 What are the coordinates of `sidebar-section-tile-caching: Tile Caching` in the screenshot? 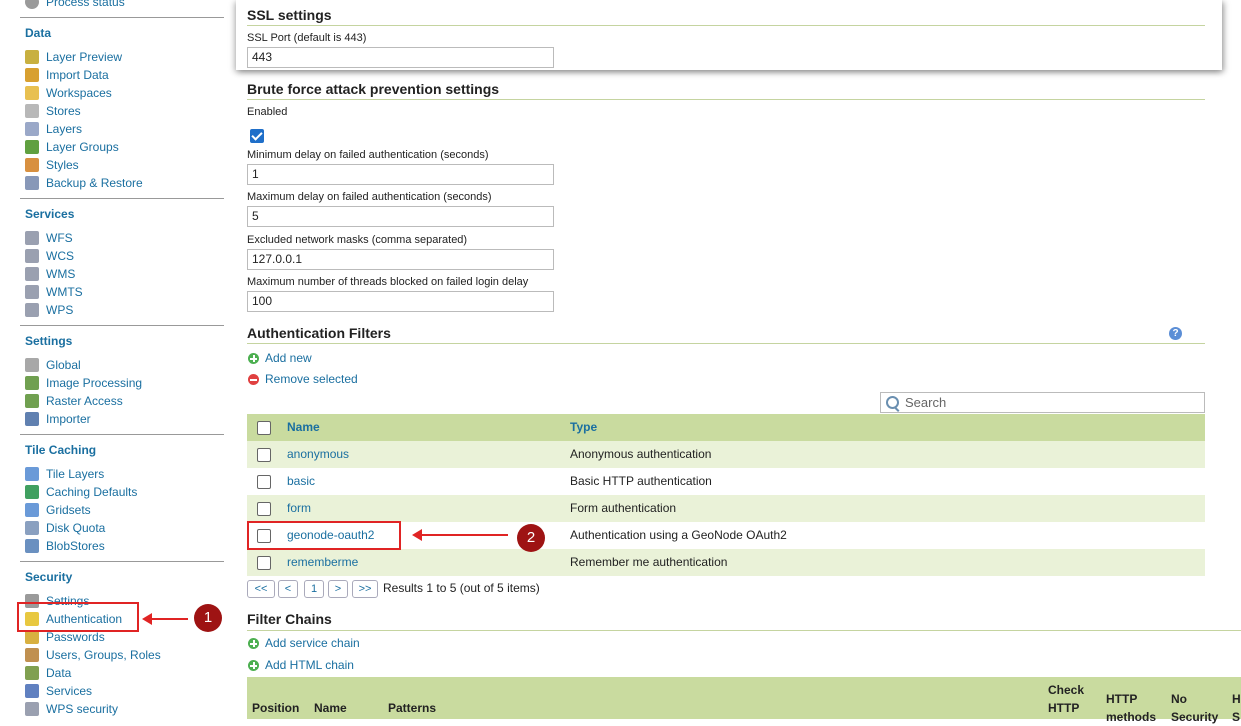 It's located at (61, 450).